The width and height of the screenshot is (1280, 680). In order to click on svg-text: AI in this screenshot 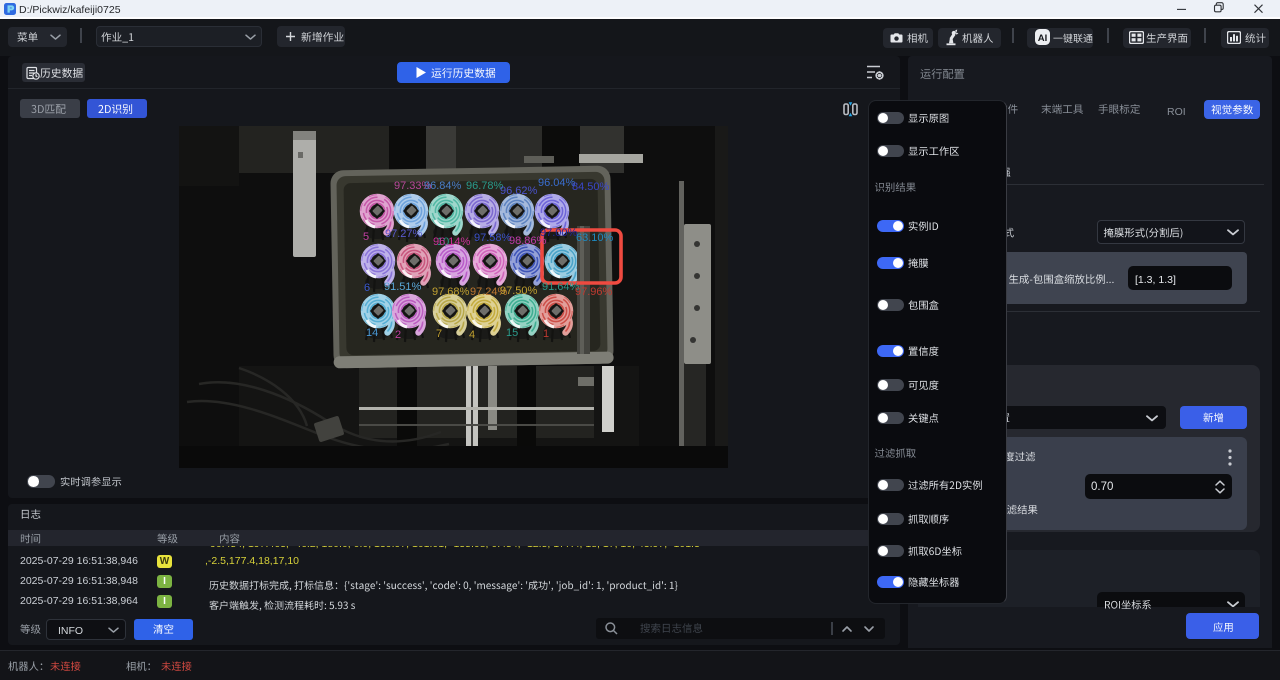, I will do `click(1043, 38)`.